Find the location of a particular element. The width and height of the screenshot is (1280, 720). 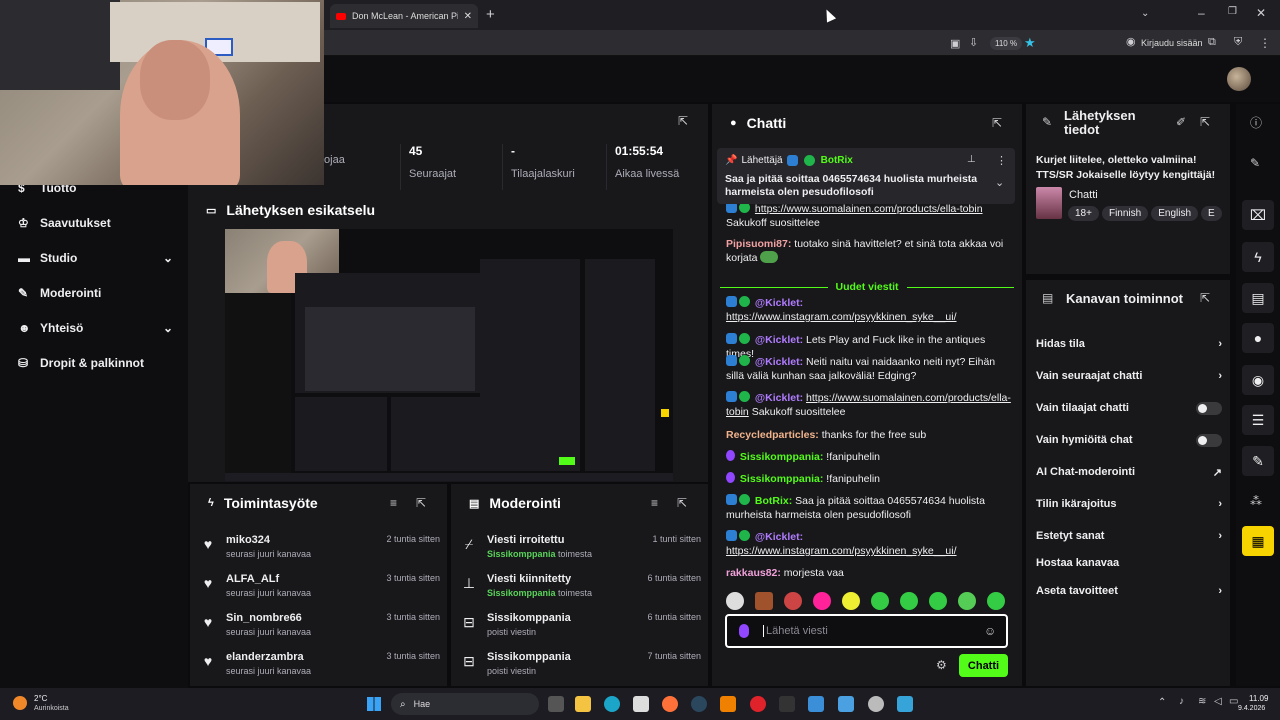

account-icon: ◉ is located at coordinates (1131, 41).